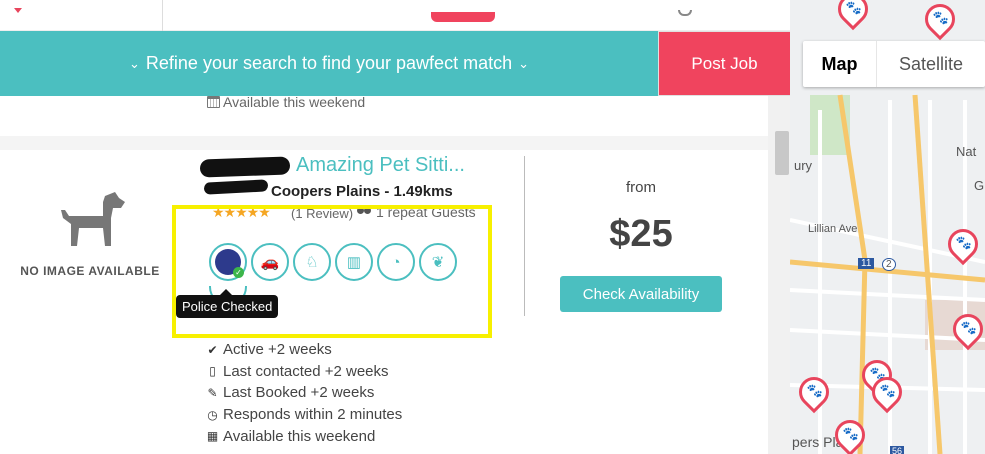 The width and height of the screenshot is (985, 454). Describe the element at coordinates (641, 234) in the screenshot. I see `price-value: $25` at that location.